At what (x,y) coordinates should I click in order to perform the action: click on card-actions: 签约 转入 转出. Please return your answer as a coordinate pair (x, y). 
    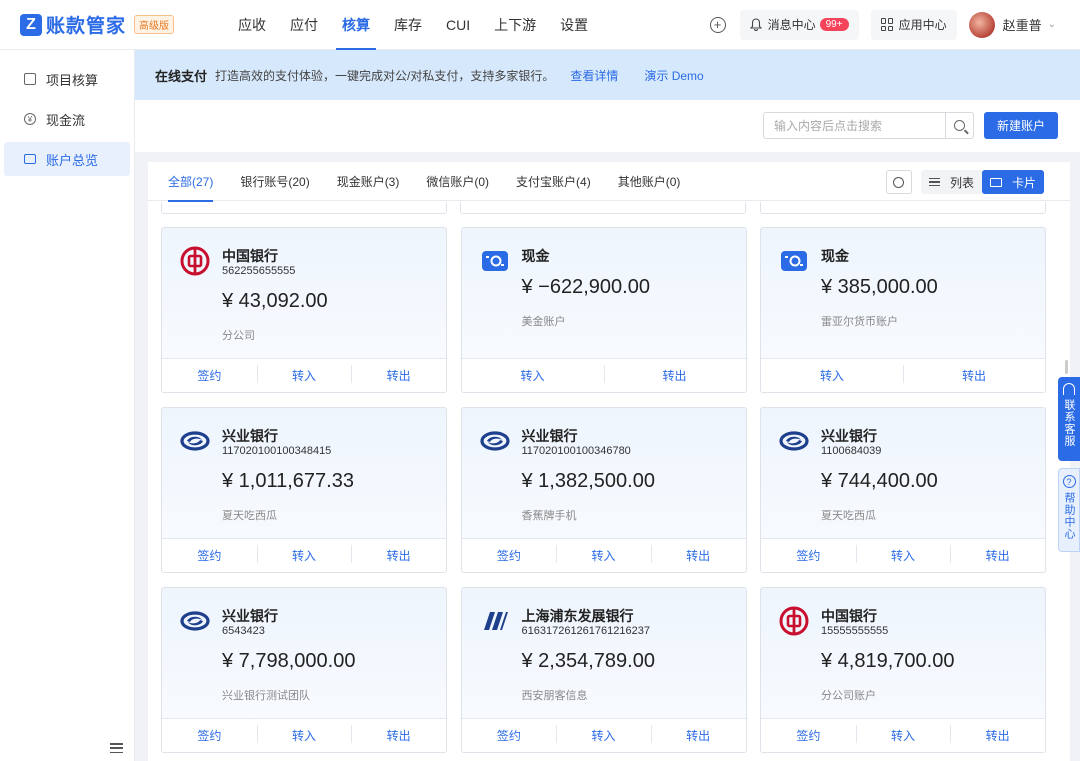
    Looking at the image, I should click on (304, 555).